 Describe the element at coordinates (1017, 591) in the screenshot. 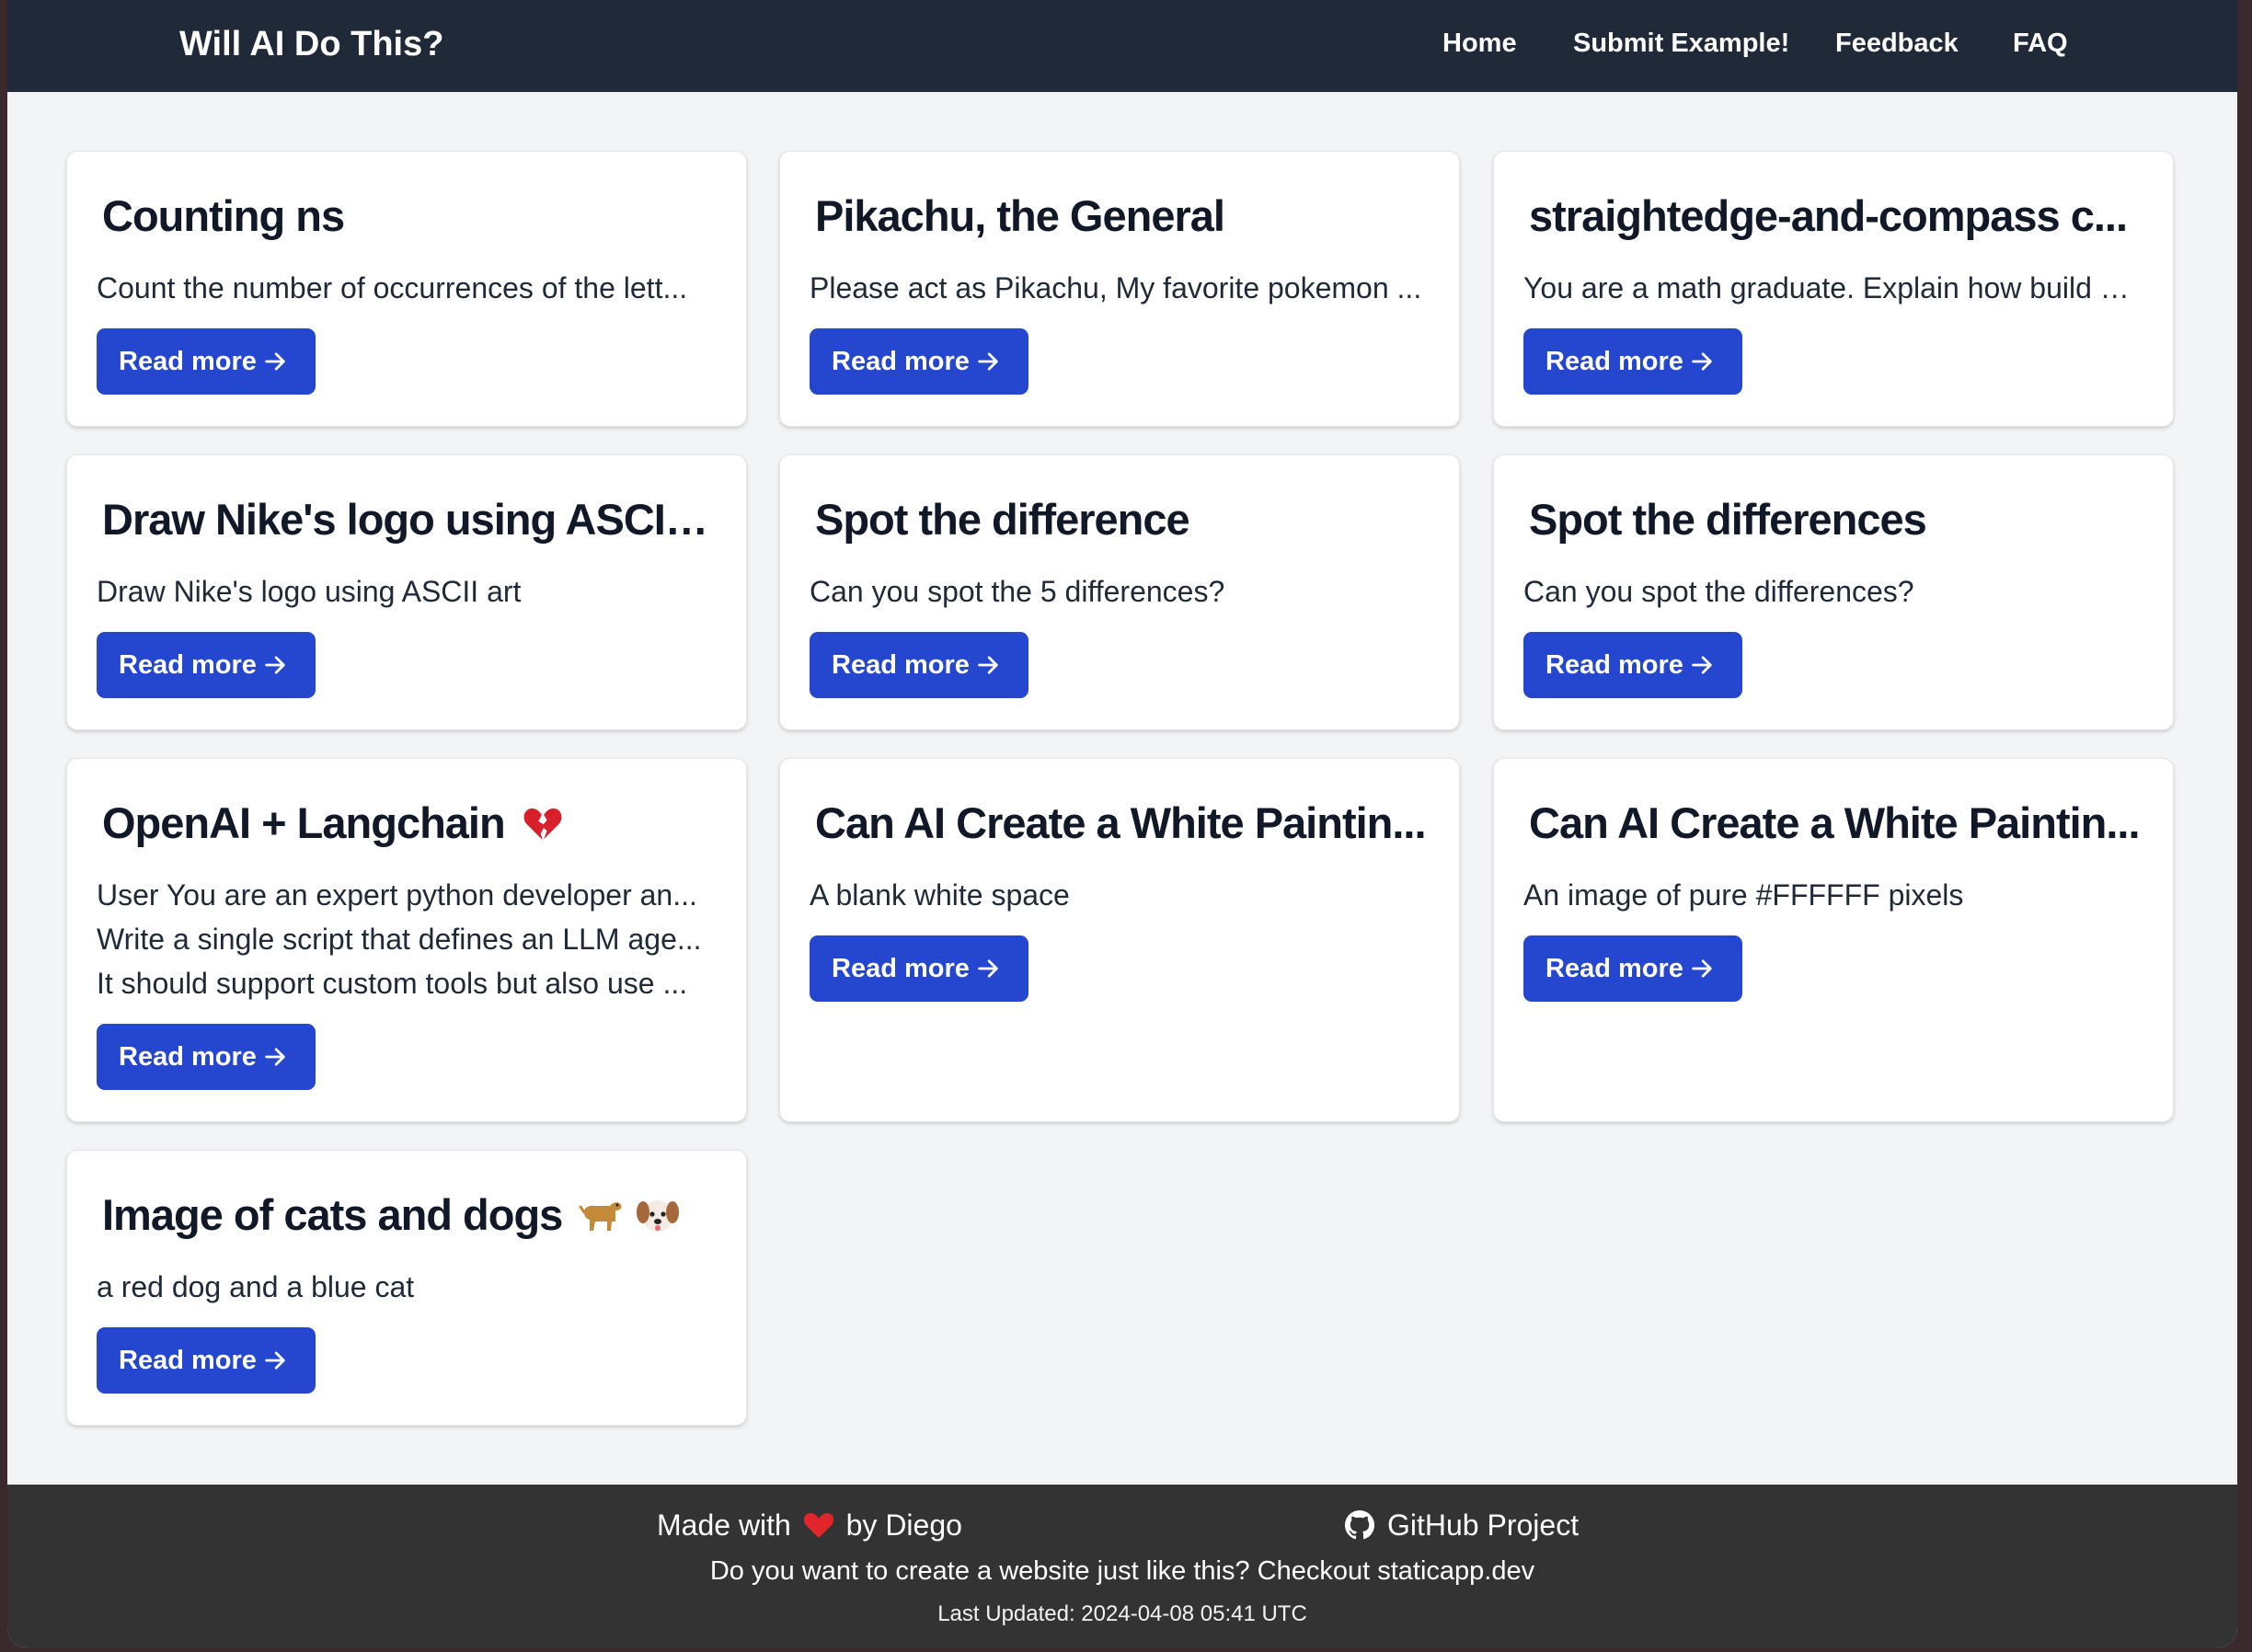

I see `card-description-line: Can you spot the 5 differences?` at that location.